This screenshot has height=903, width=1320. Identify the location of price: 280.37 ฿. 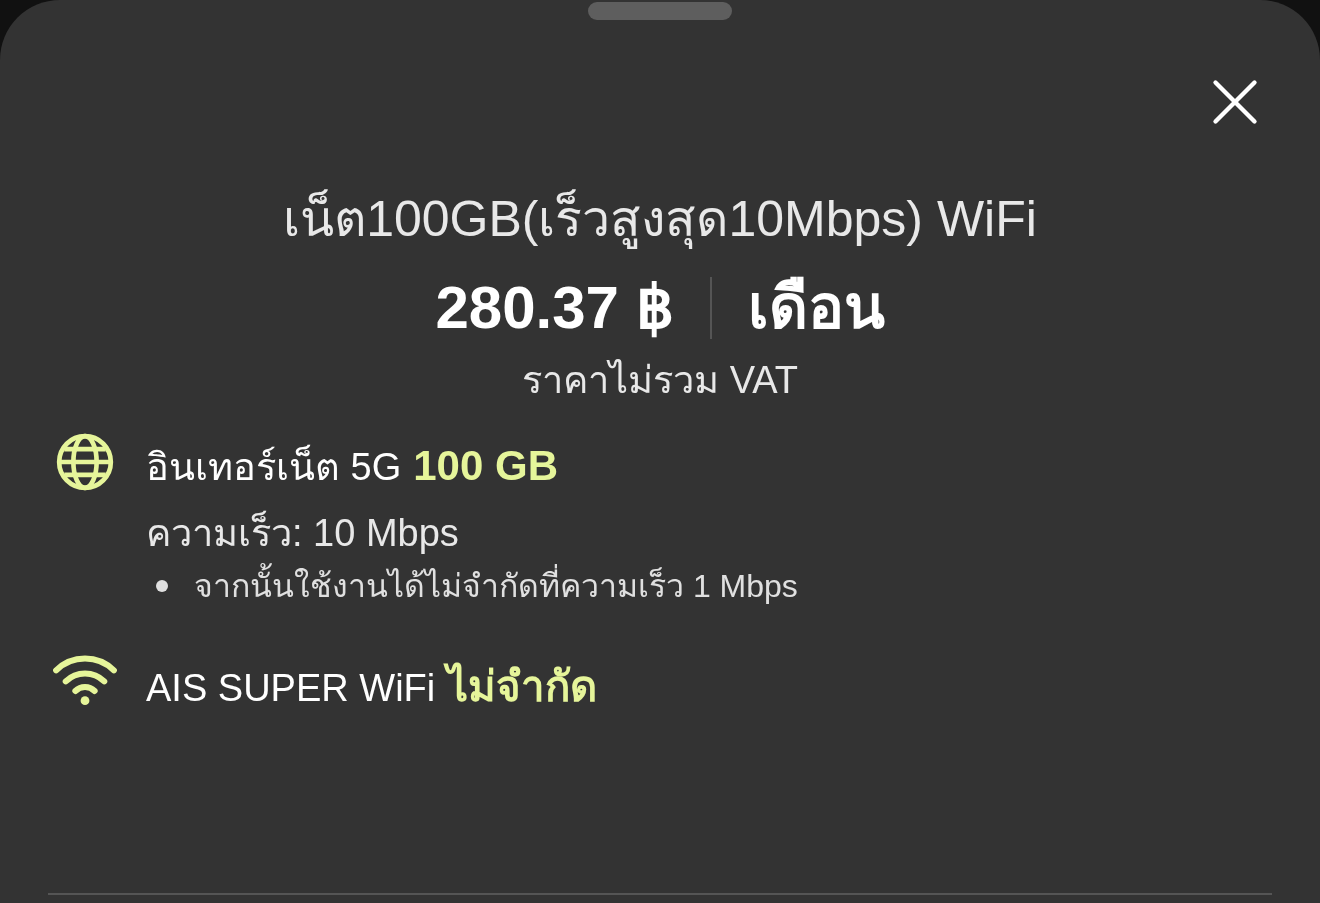
(554, 308).